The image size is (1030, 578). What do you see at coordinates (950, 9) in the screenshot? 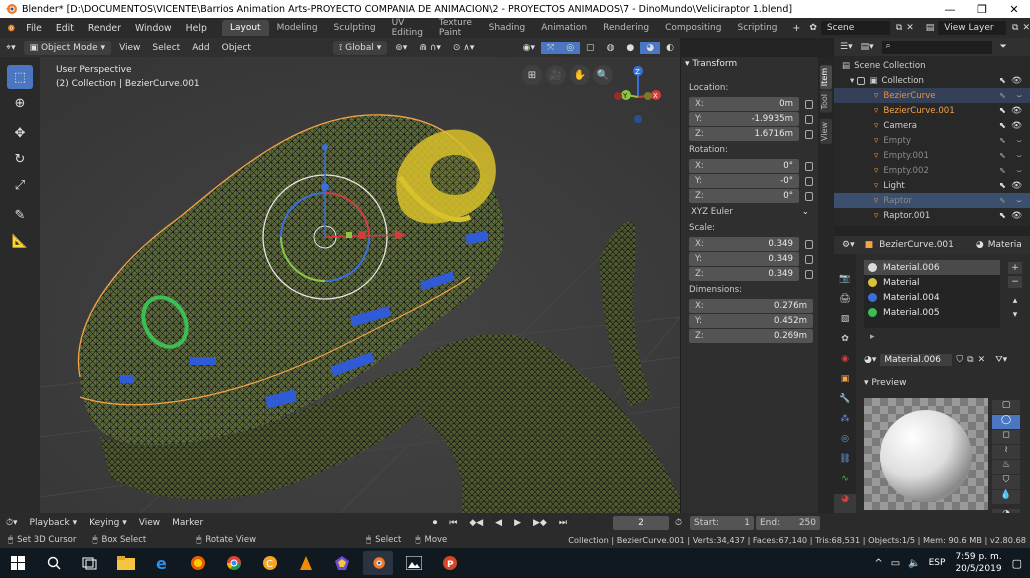
I see `minimize-button: —` at bounding box center [950, 9].